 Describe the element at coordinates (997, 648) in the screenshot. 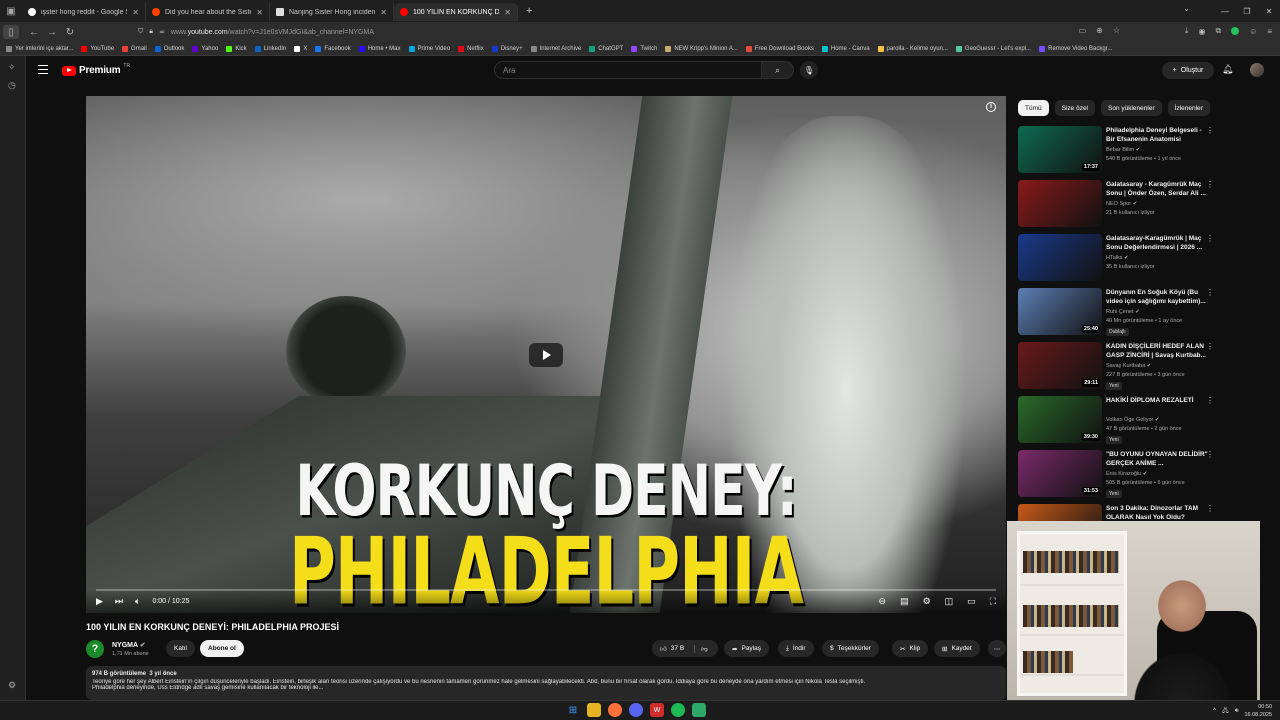

I see `more-actions-icon: ⋯` at that location.